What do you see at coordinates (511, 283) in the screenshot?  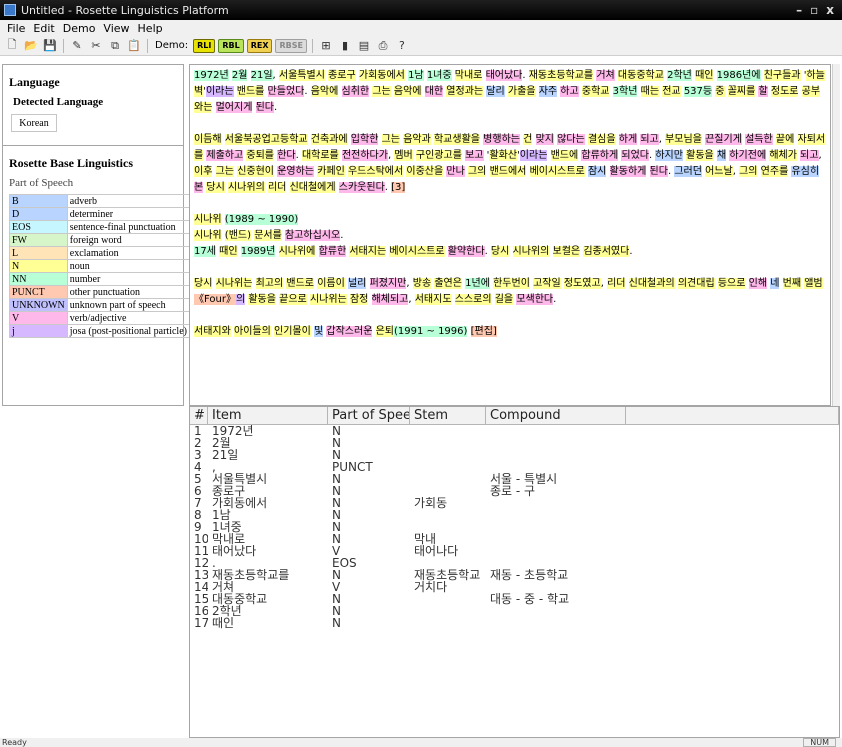 I see `token-highlight: 한두번이` at bounding box center [511, 283].